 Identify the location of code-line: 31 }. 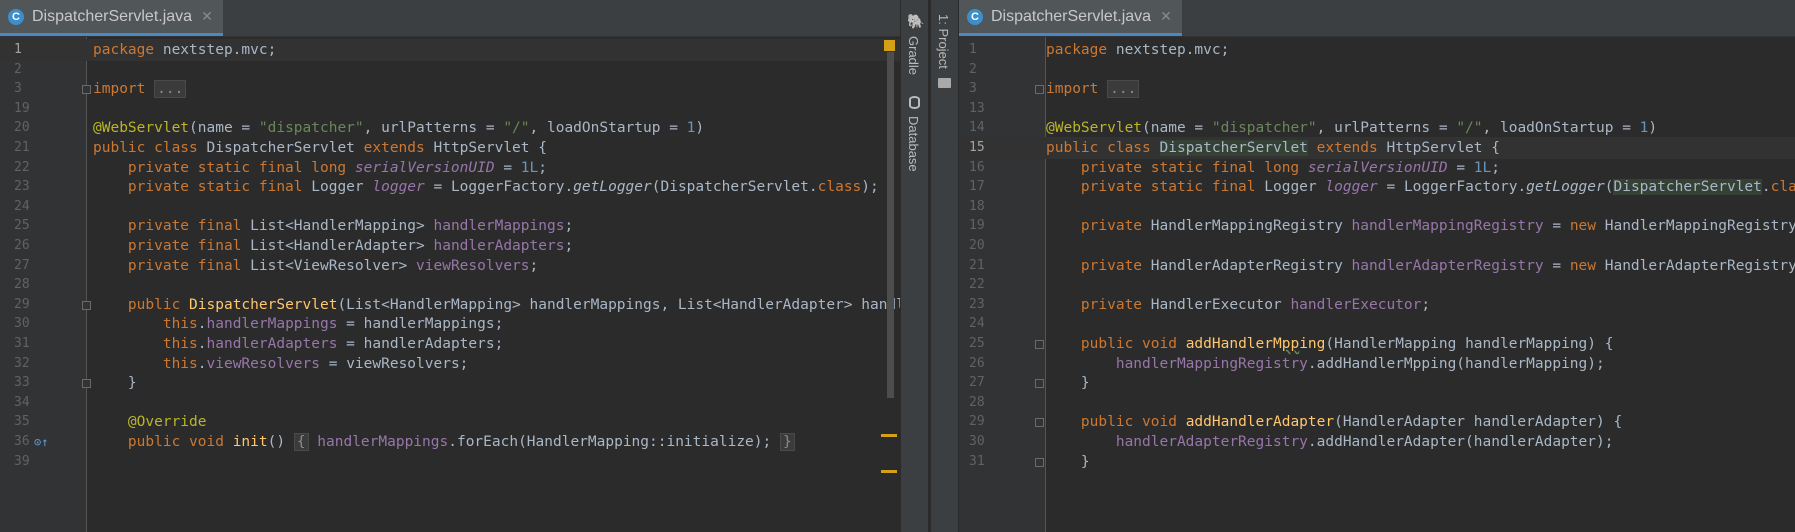
(1377, 462).